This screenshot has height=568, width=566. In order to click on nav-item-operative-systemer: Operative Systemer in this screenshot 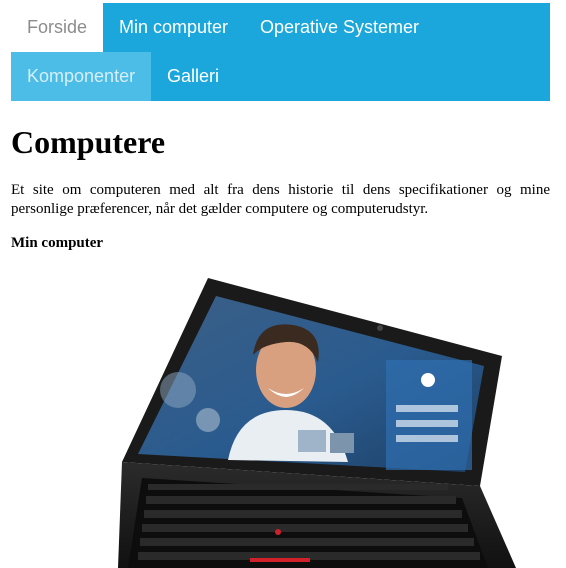, I will do `click(339, 27)`.